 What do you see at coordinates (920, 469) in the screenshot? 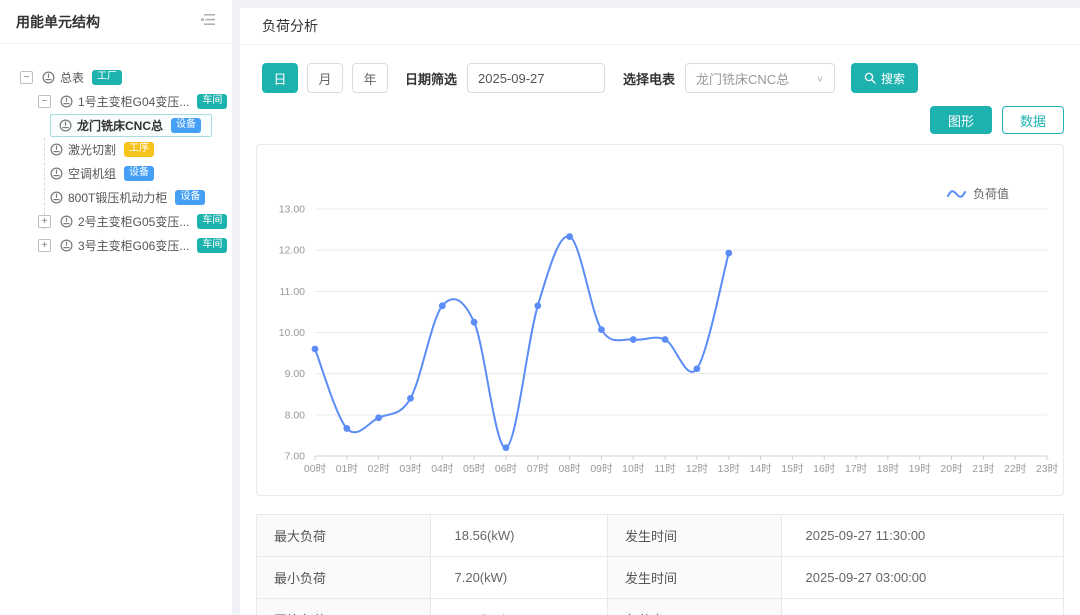
I see `svg-text: 19时` at bounding box center [920, 469].